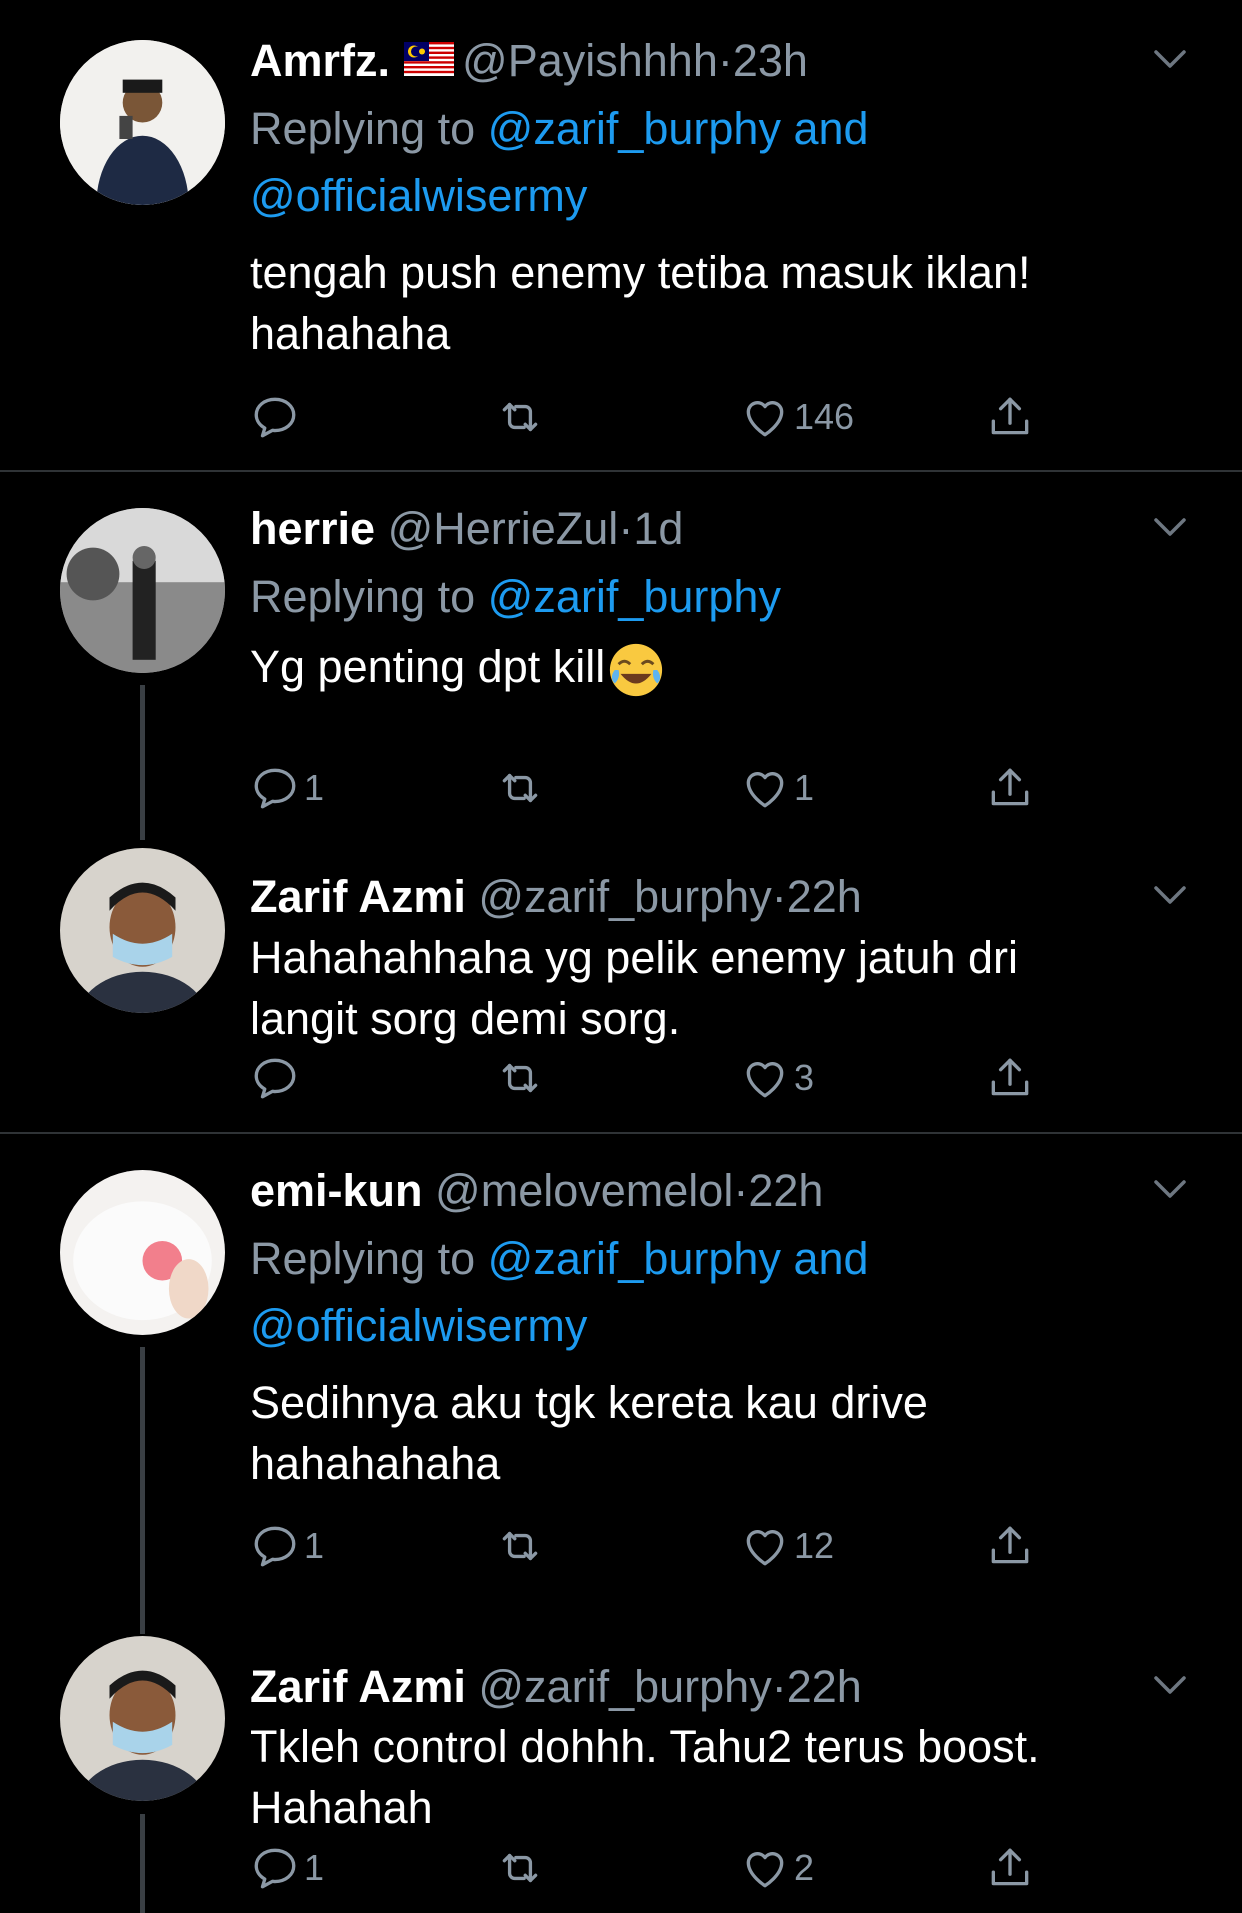 This screenshot has height=1913, width=1242. What do you see at coordinates (590, 60) in the screenshot?
I see `handle: @Payishhhh` at bounding box center [590, 60].